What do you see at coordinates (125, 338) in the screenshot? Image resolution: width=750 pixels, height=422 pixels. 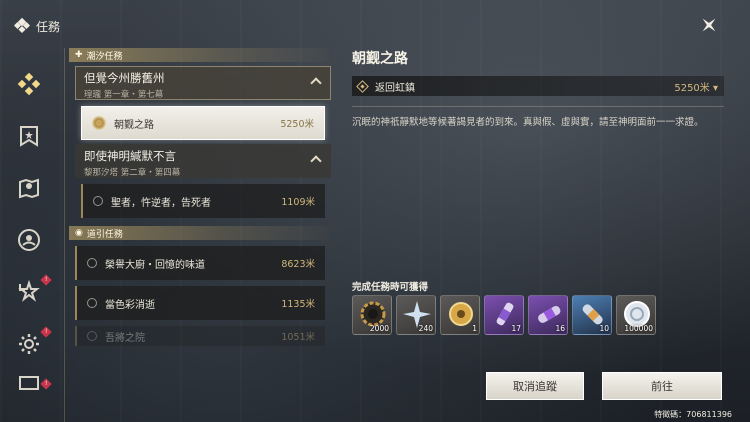 I see `quest-name: 吾將之院` at bounding box center [125, 338].